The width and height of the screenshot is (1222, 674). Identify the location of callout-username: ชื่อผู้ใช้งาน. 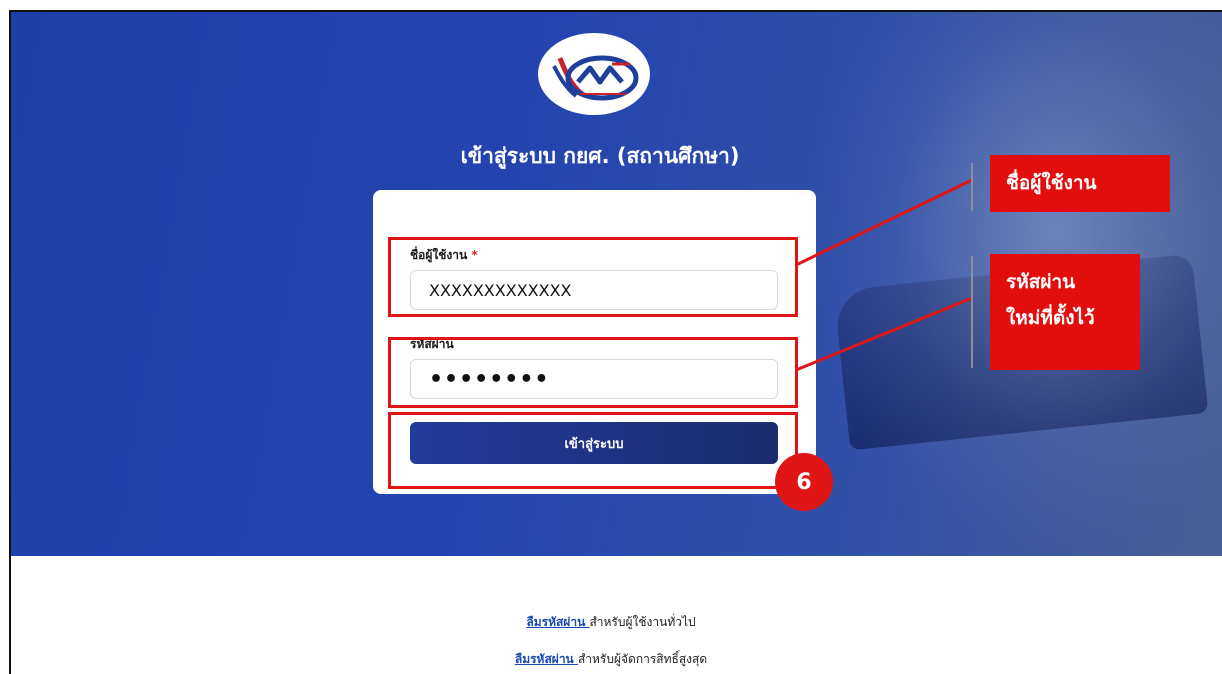
(1080, 183).